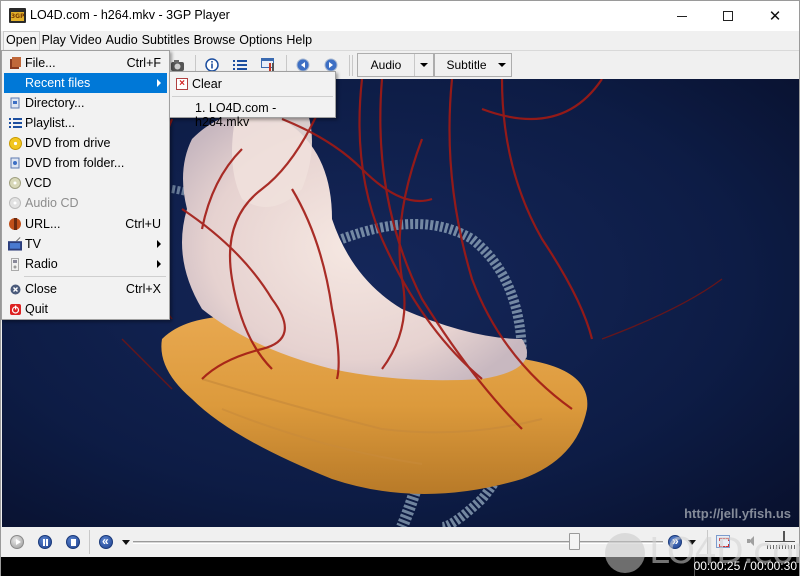 The width and height of the screenshot is (800, 577). Describe the element at coordinates (122, 40) in the screenshot. I see `menu-audio: Audio` at that location.